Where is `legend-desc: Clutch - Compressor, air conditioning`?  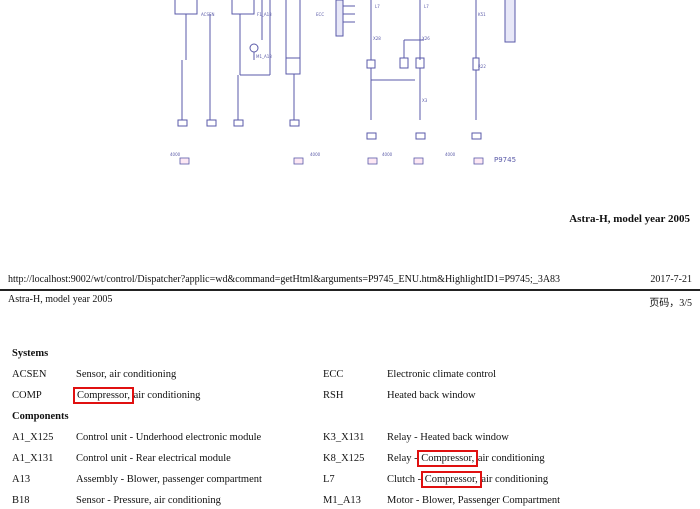
legend-desc: Clutch - Compressor, air conditioning is located at coordinates (468, 479).